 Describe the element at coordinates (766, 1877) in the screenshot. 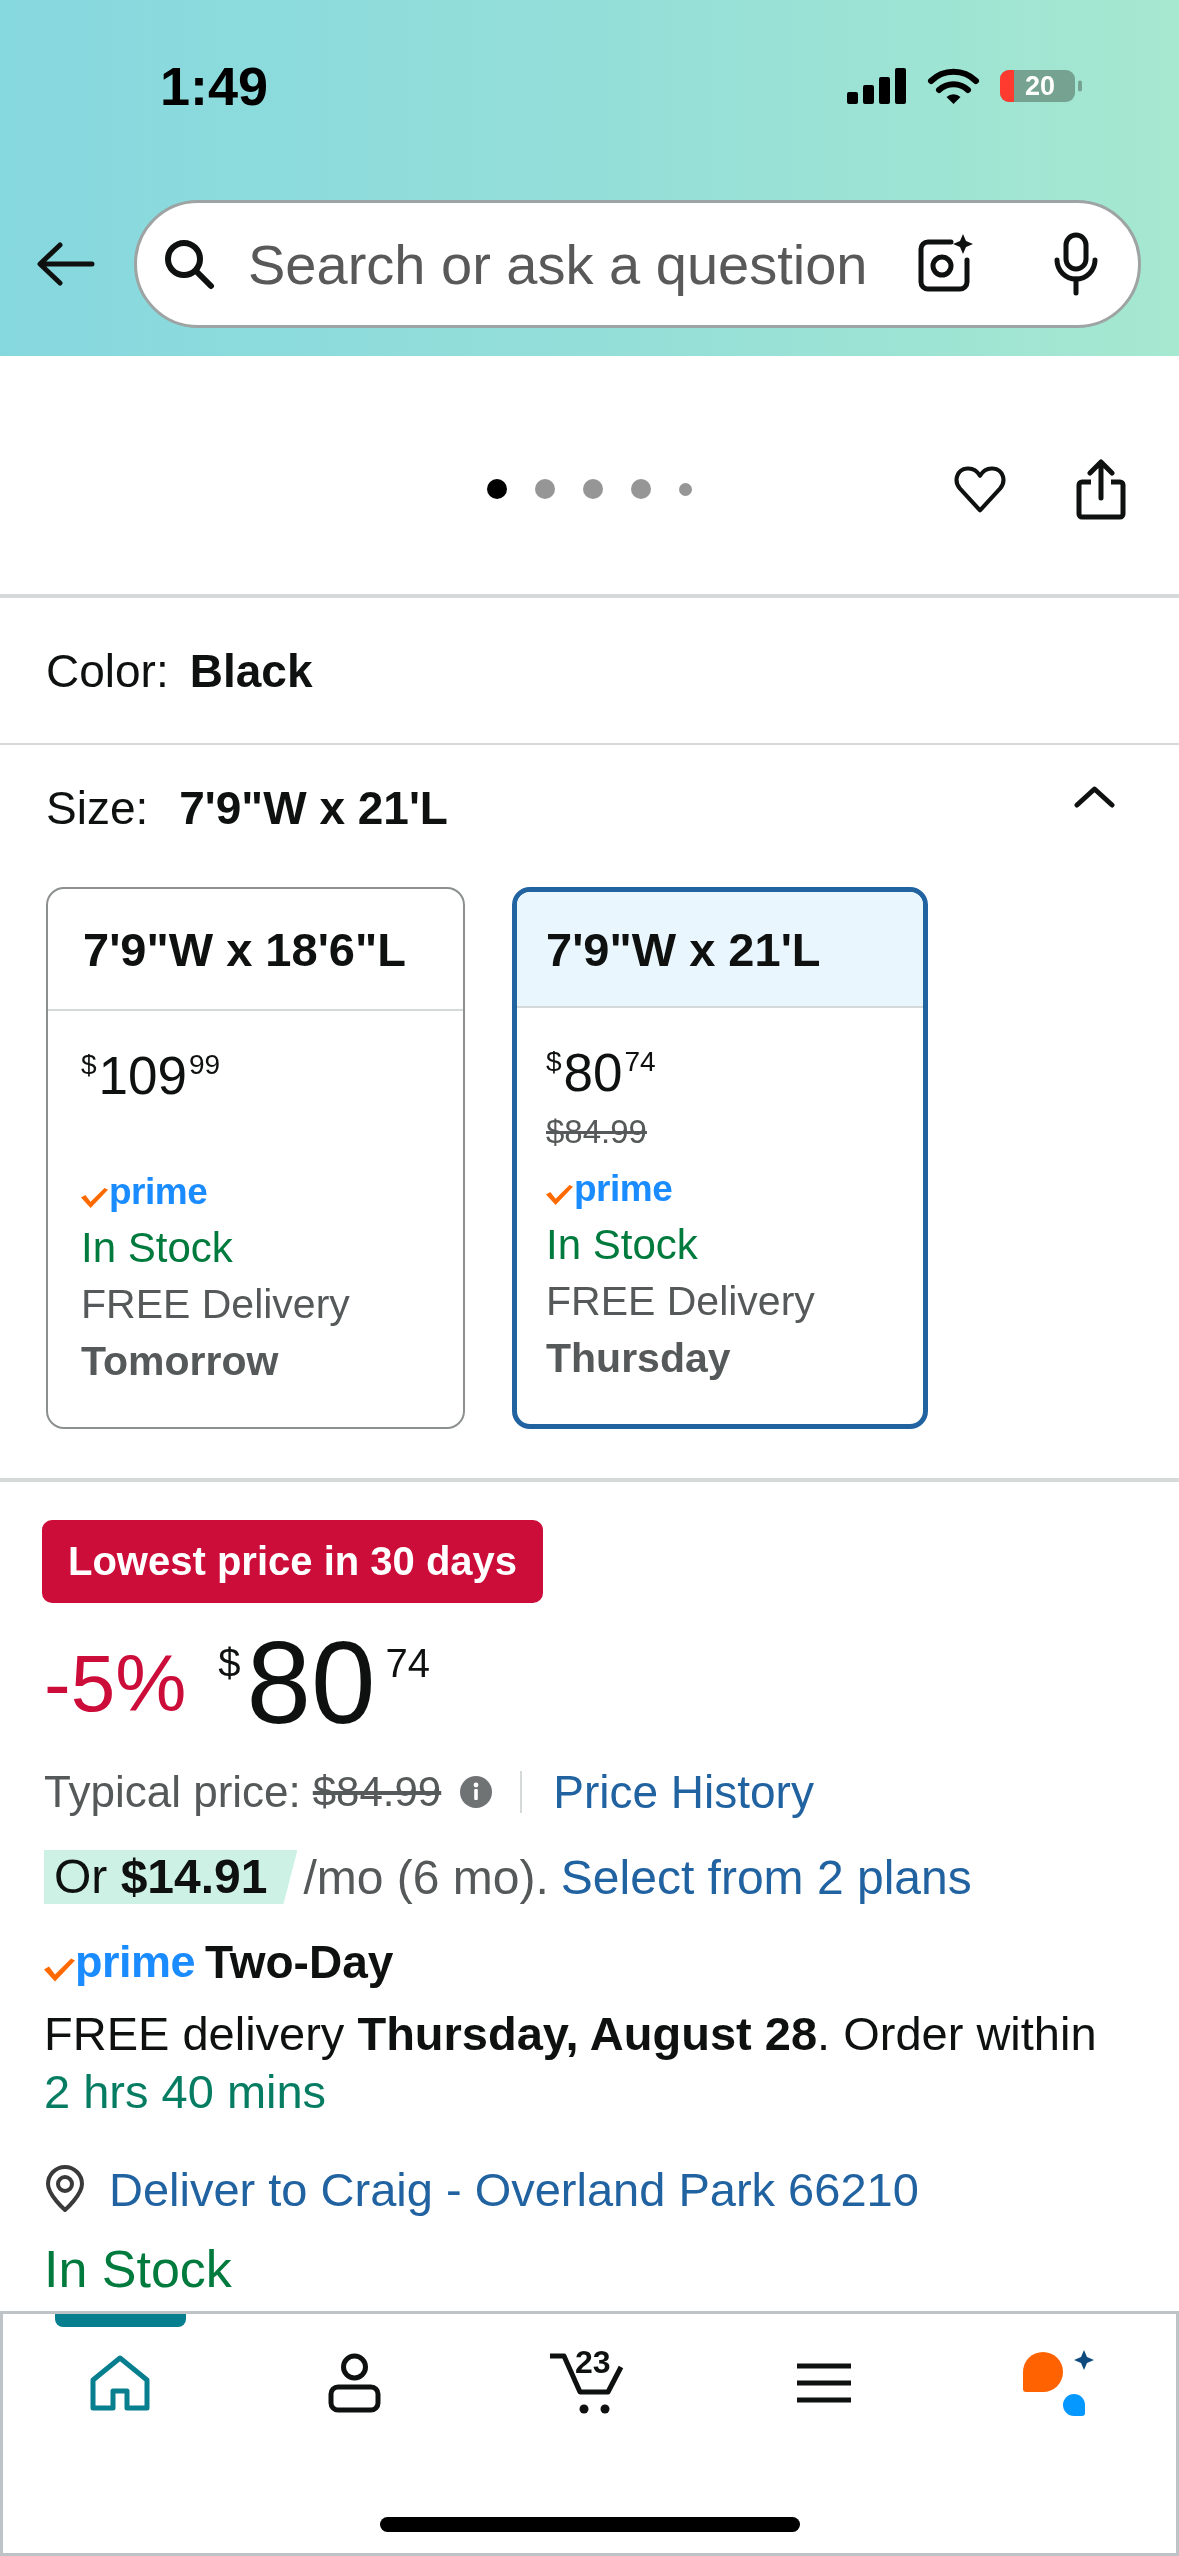

I see `select-plans-link: Select from 2 plans` at that location.